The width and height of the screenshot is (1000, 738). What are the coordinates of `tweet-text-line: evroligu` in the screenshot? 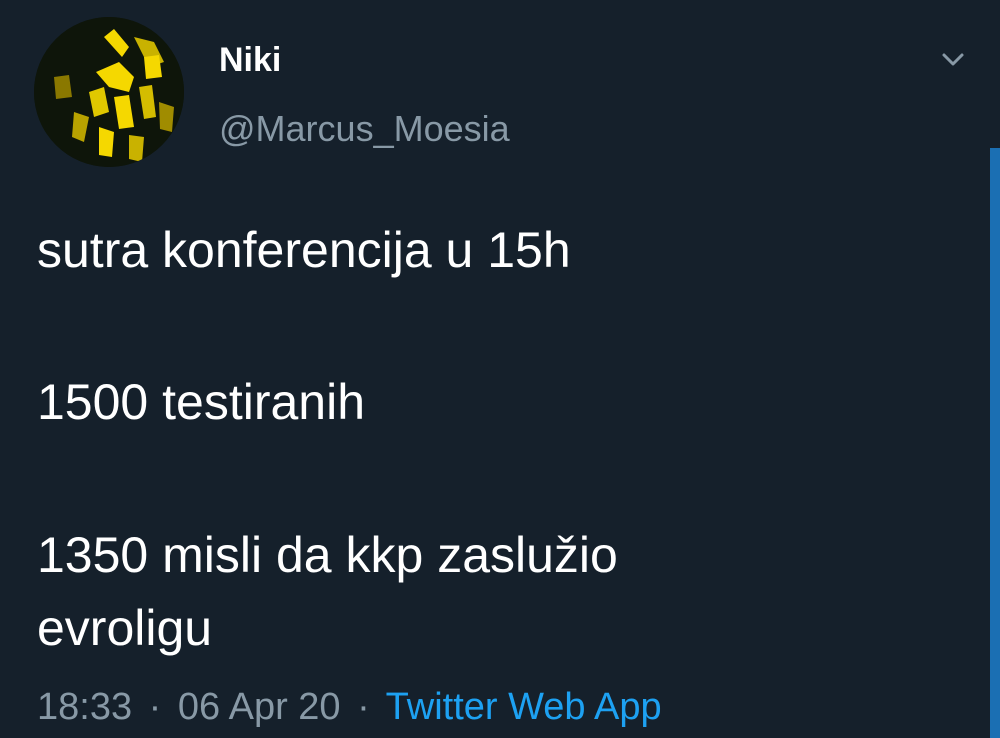 It's located at (125, 628).